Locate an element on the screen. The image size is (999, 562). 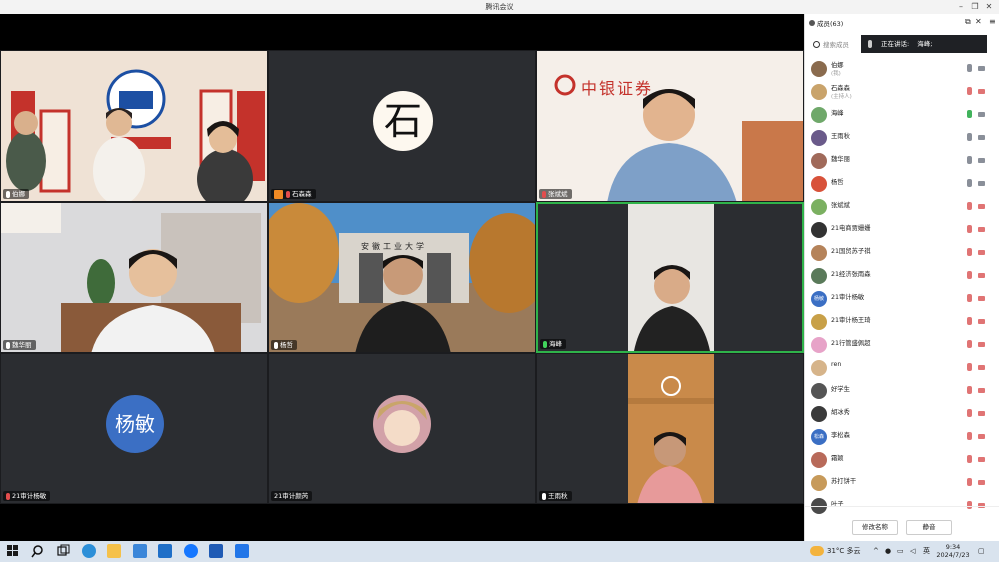
video-tile-9: 王雨秋 is located at coordinates (670, 428).